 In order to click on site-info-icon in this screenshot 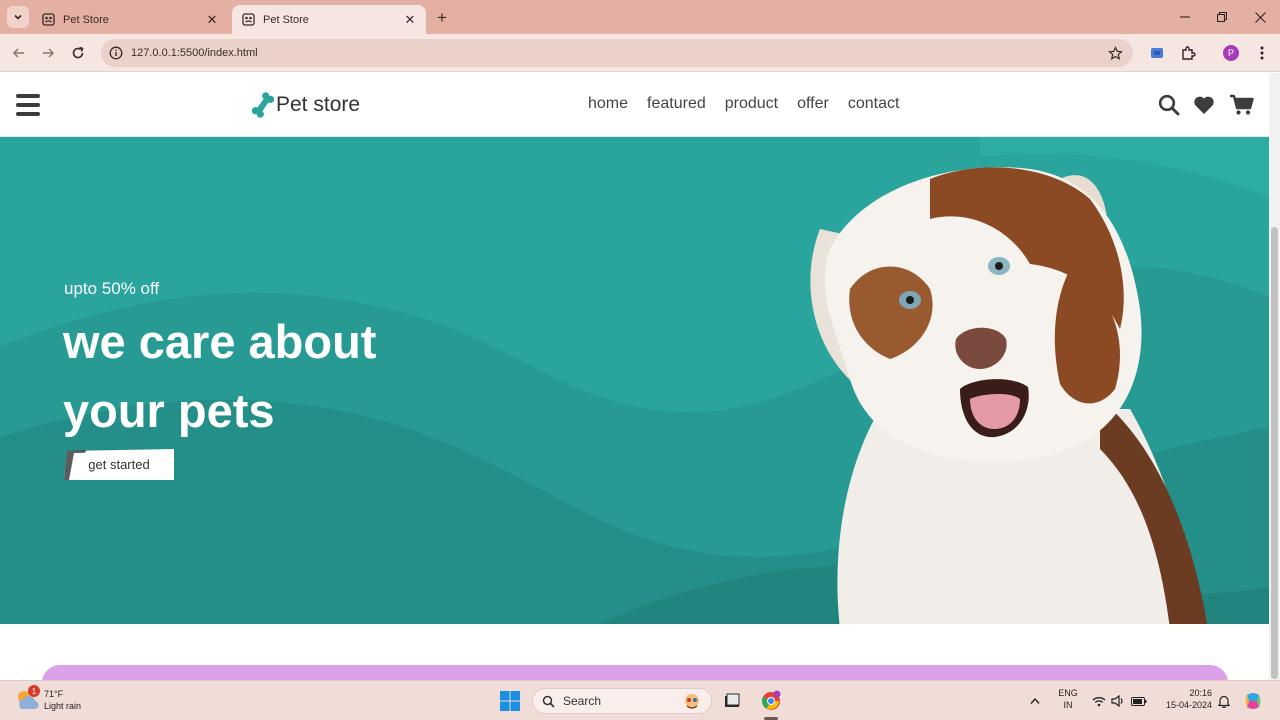, I will do `click(116, 53)`.